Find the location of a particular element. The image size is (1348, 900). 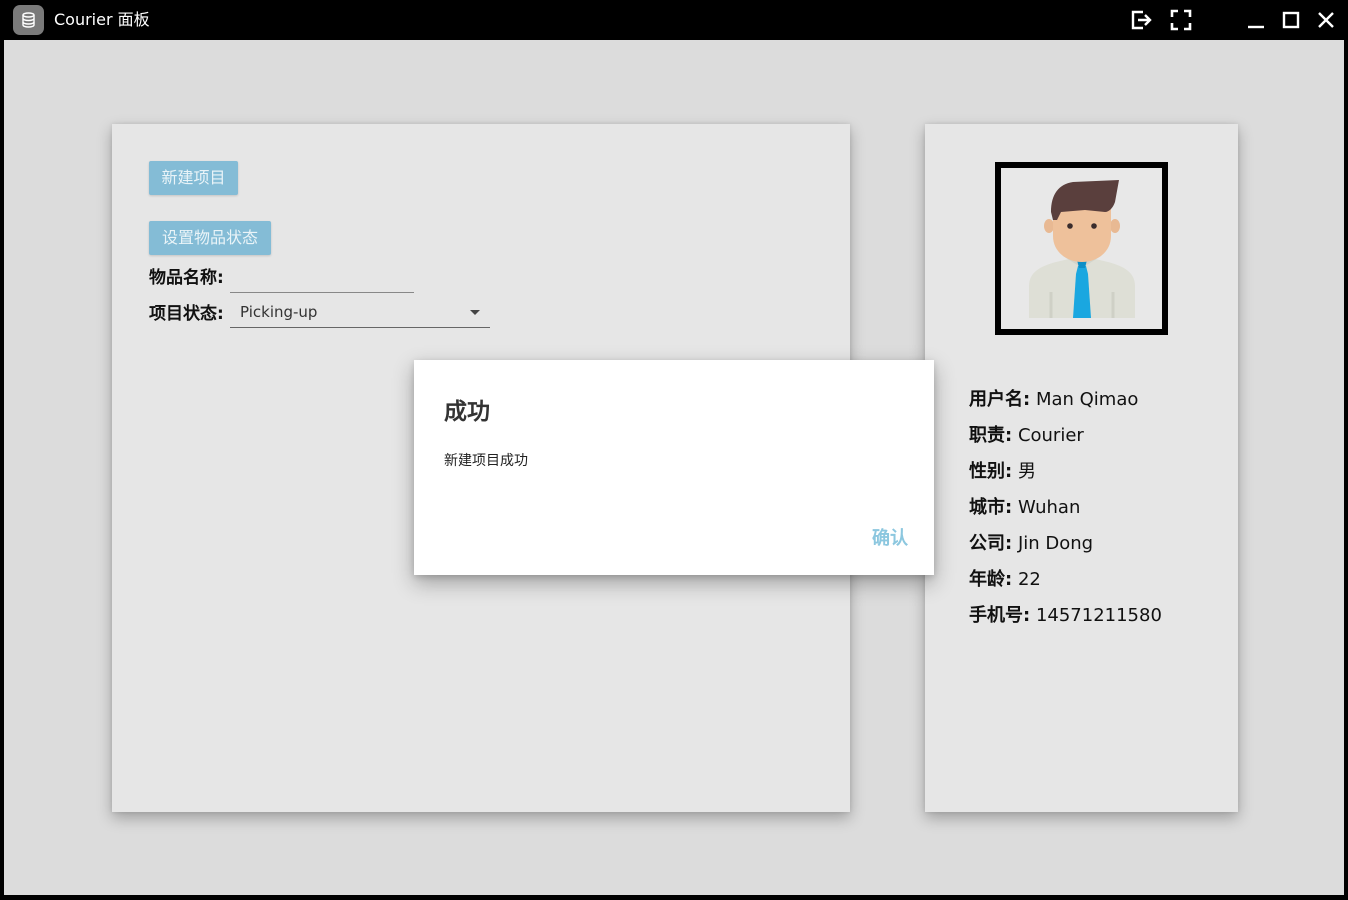

profile-age: 年龄: 22 is located at coordinates (1005, 578).